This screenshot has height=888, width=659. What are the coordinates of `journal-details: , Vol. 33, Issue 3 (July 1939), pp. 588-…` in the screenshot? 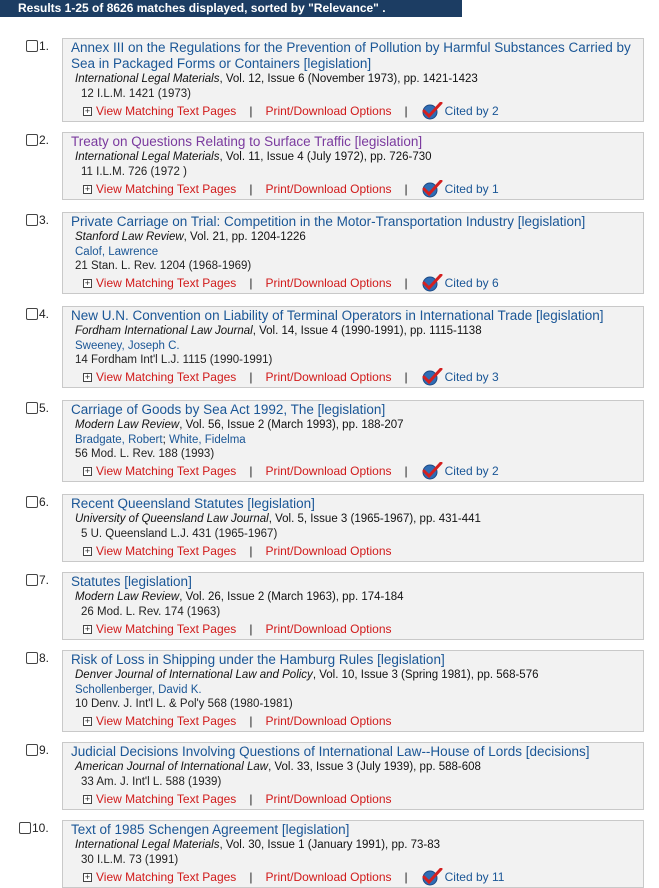 It's located at (374, 767).